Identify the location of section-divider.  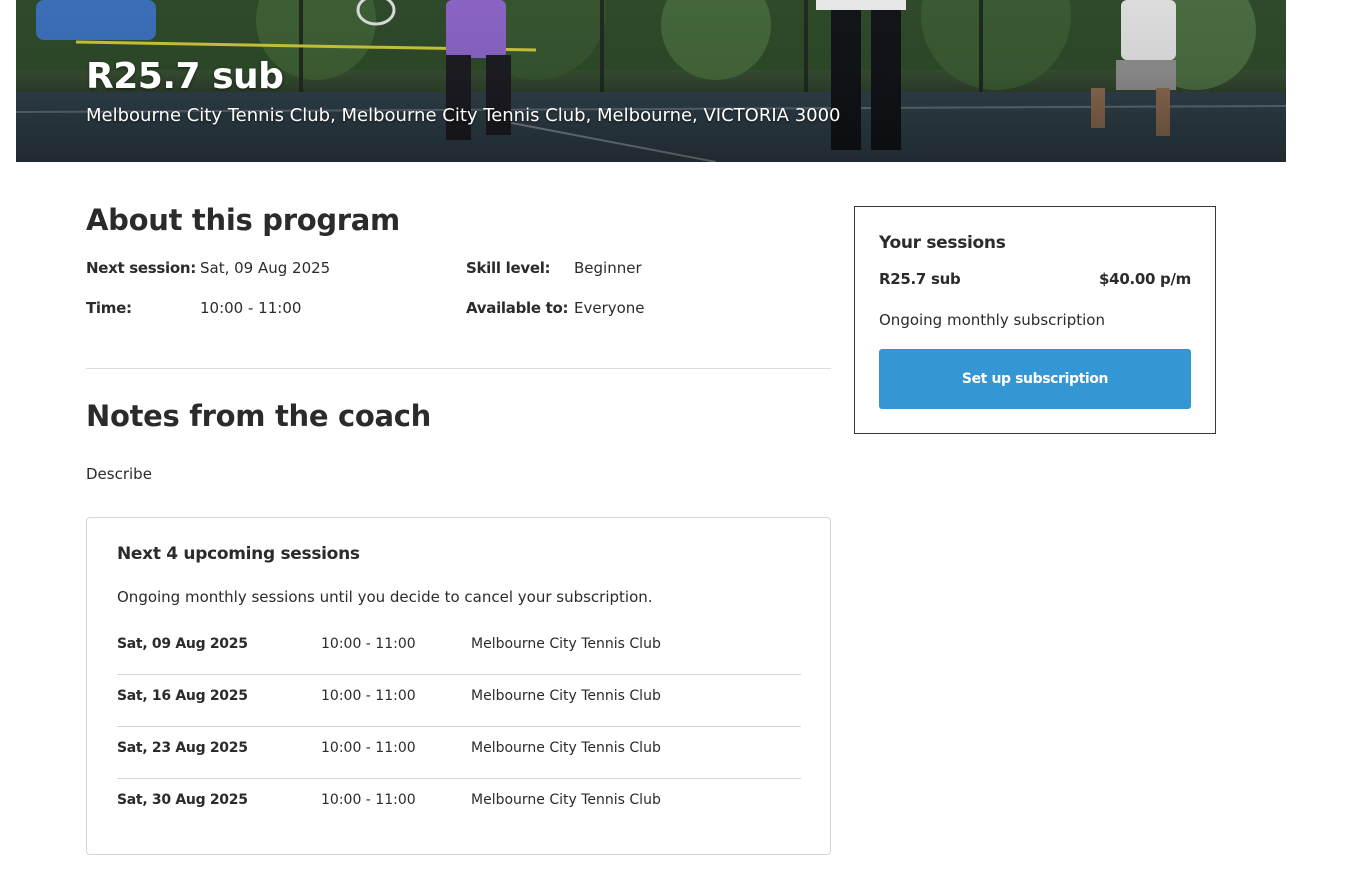
(458, 368).